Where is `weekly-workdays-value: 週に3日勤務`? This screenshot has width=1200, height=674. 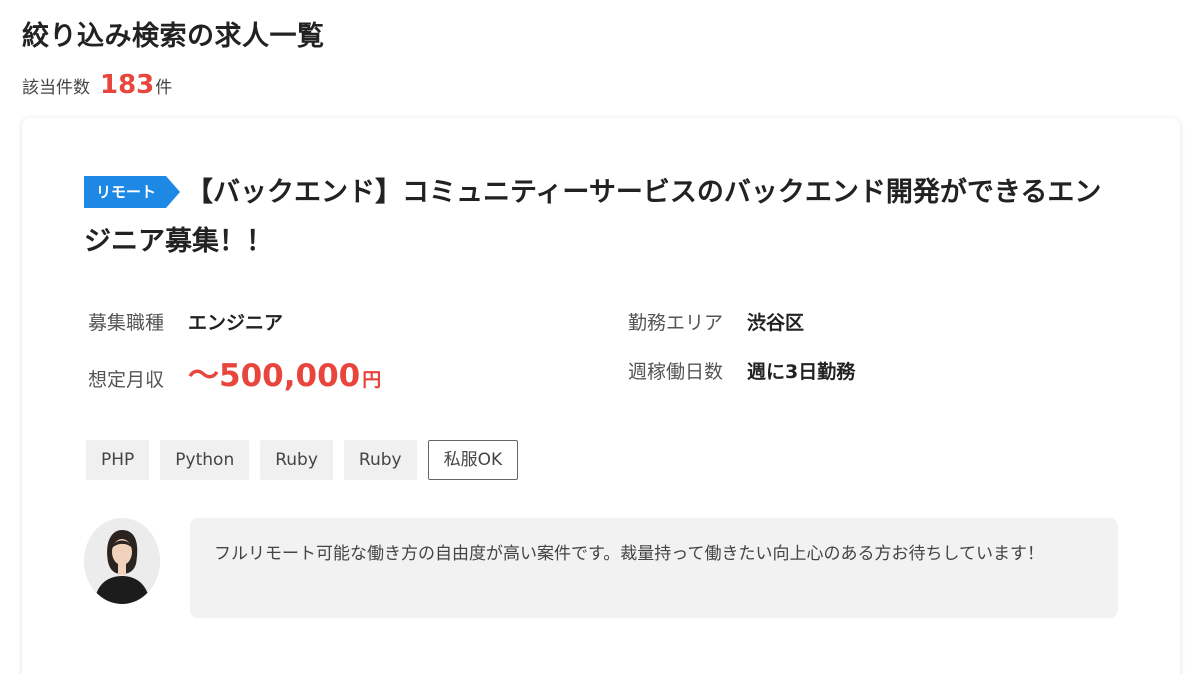
weekly-workdays-value: 週に3日勤務 is located at coordinates (801, 372).